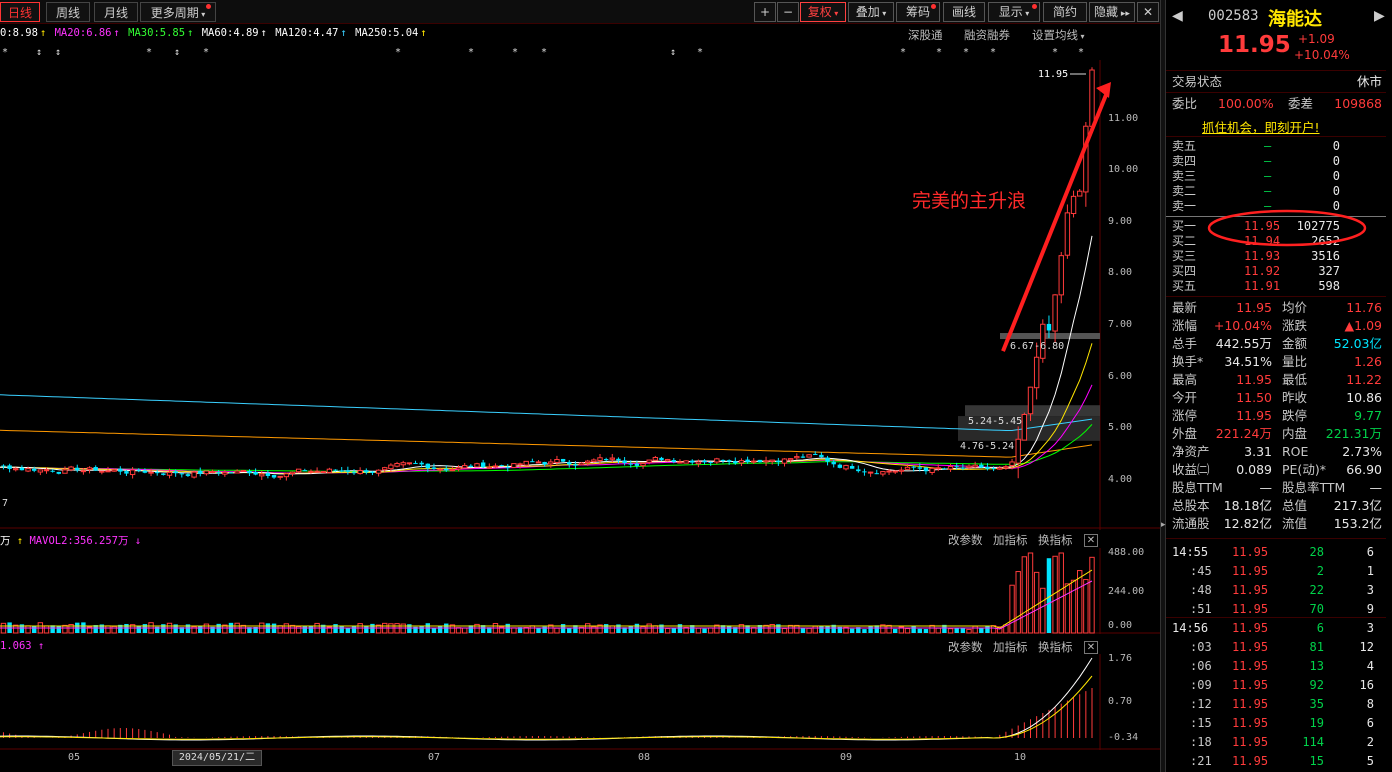 The height and width of the screenshot is (772, 1392). Describe the element at coordinates (1034, 6) in the screenshot. I see `notification-dot-icon` at that location.